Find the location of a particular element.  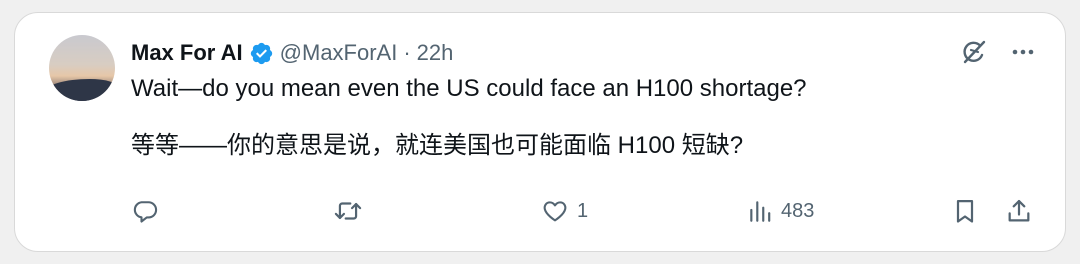

bookmark-icon is located at coordinates (965, 211).